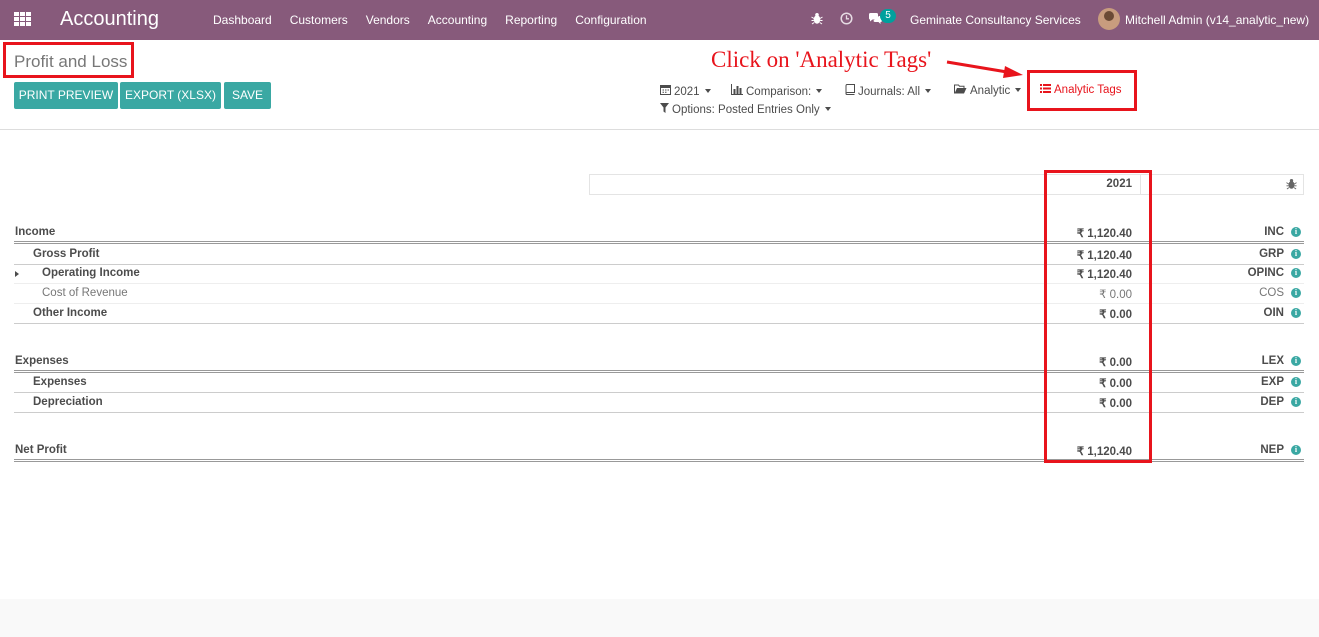  Describe the element at coordinates (457, 20) in the screenshot. I see `menu-accounting: Accounting` at that location.